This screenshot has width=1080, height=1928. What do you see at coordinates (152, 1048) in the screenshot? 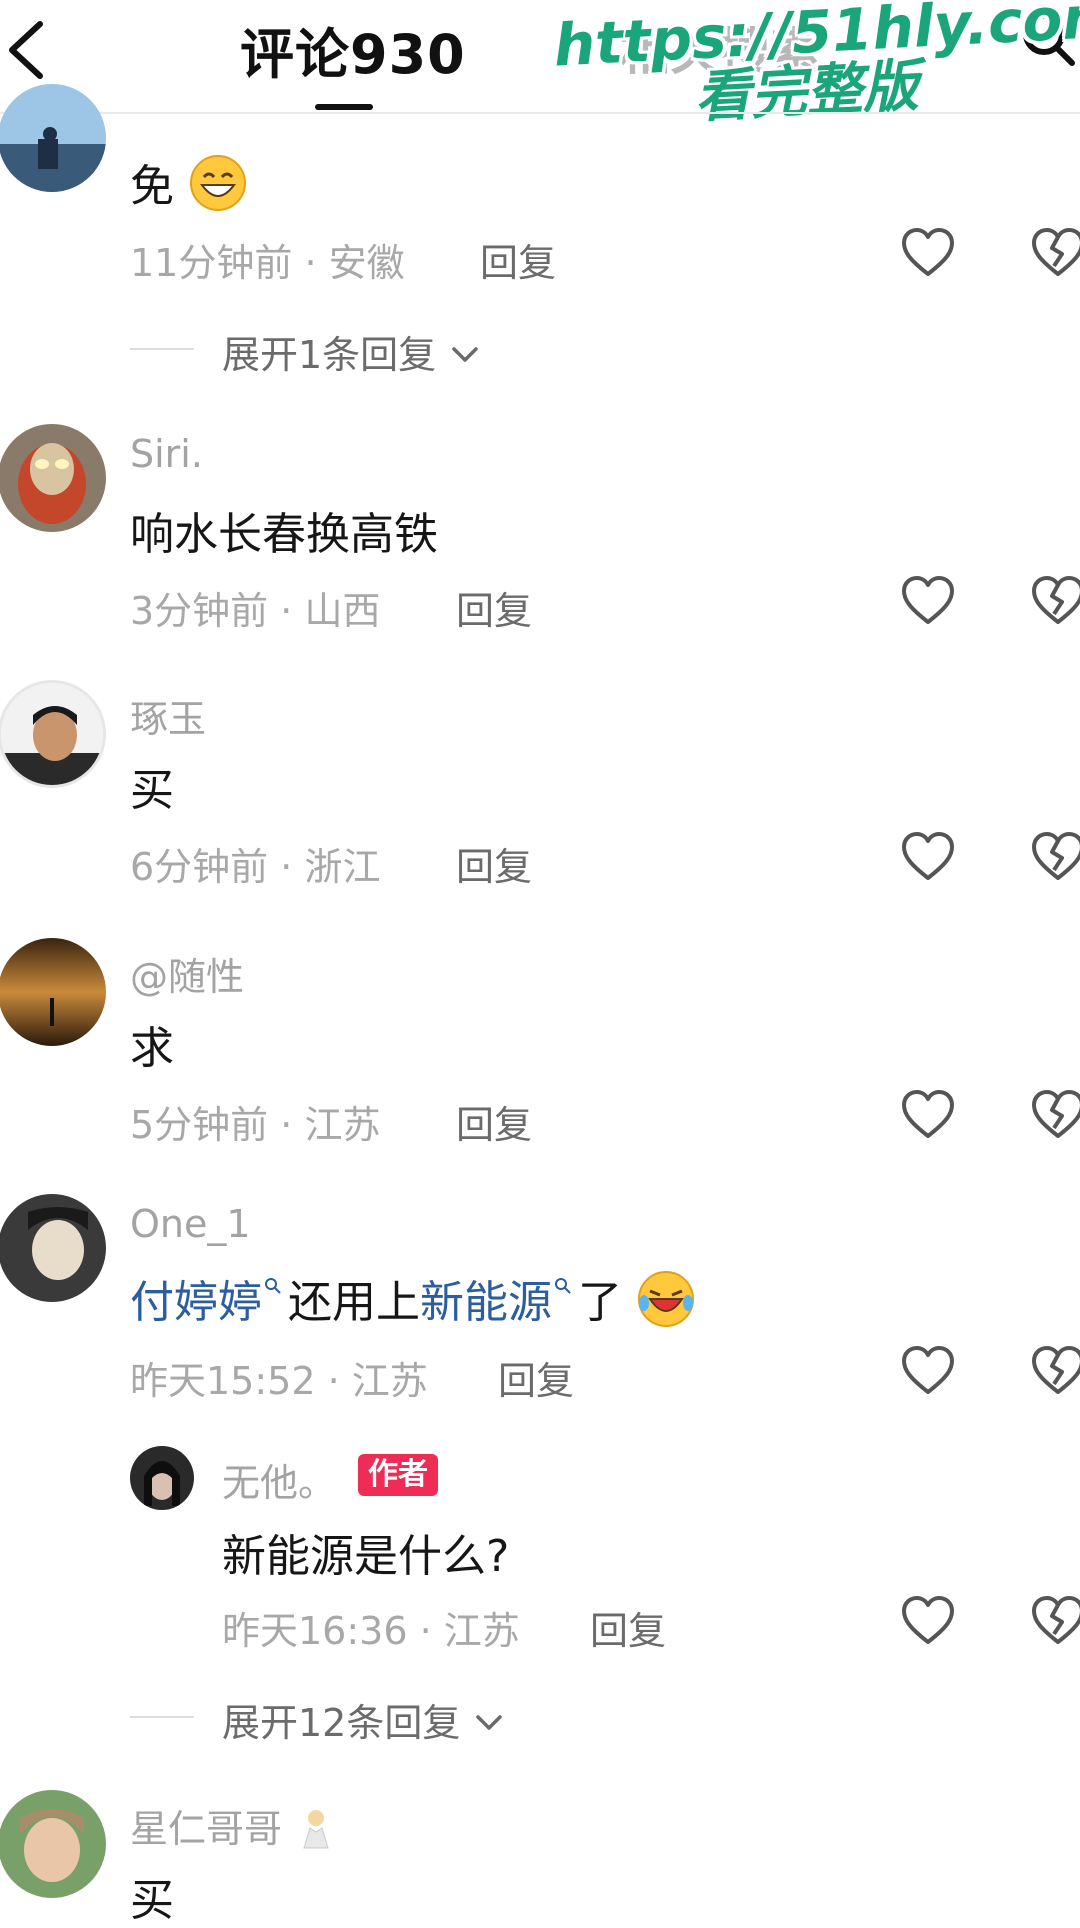
I see `comment-text: 求` at bounding box center [152, 1048].